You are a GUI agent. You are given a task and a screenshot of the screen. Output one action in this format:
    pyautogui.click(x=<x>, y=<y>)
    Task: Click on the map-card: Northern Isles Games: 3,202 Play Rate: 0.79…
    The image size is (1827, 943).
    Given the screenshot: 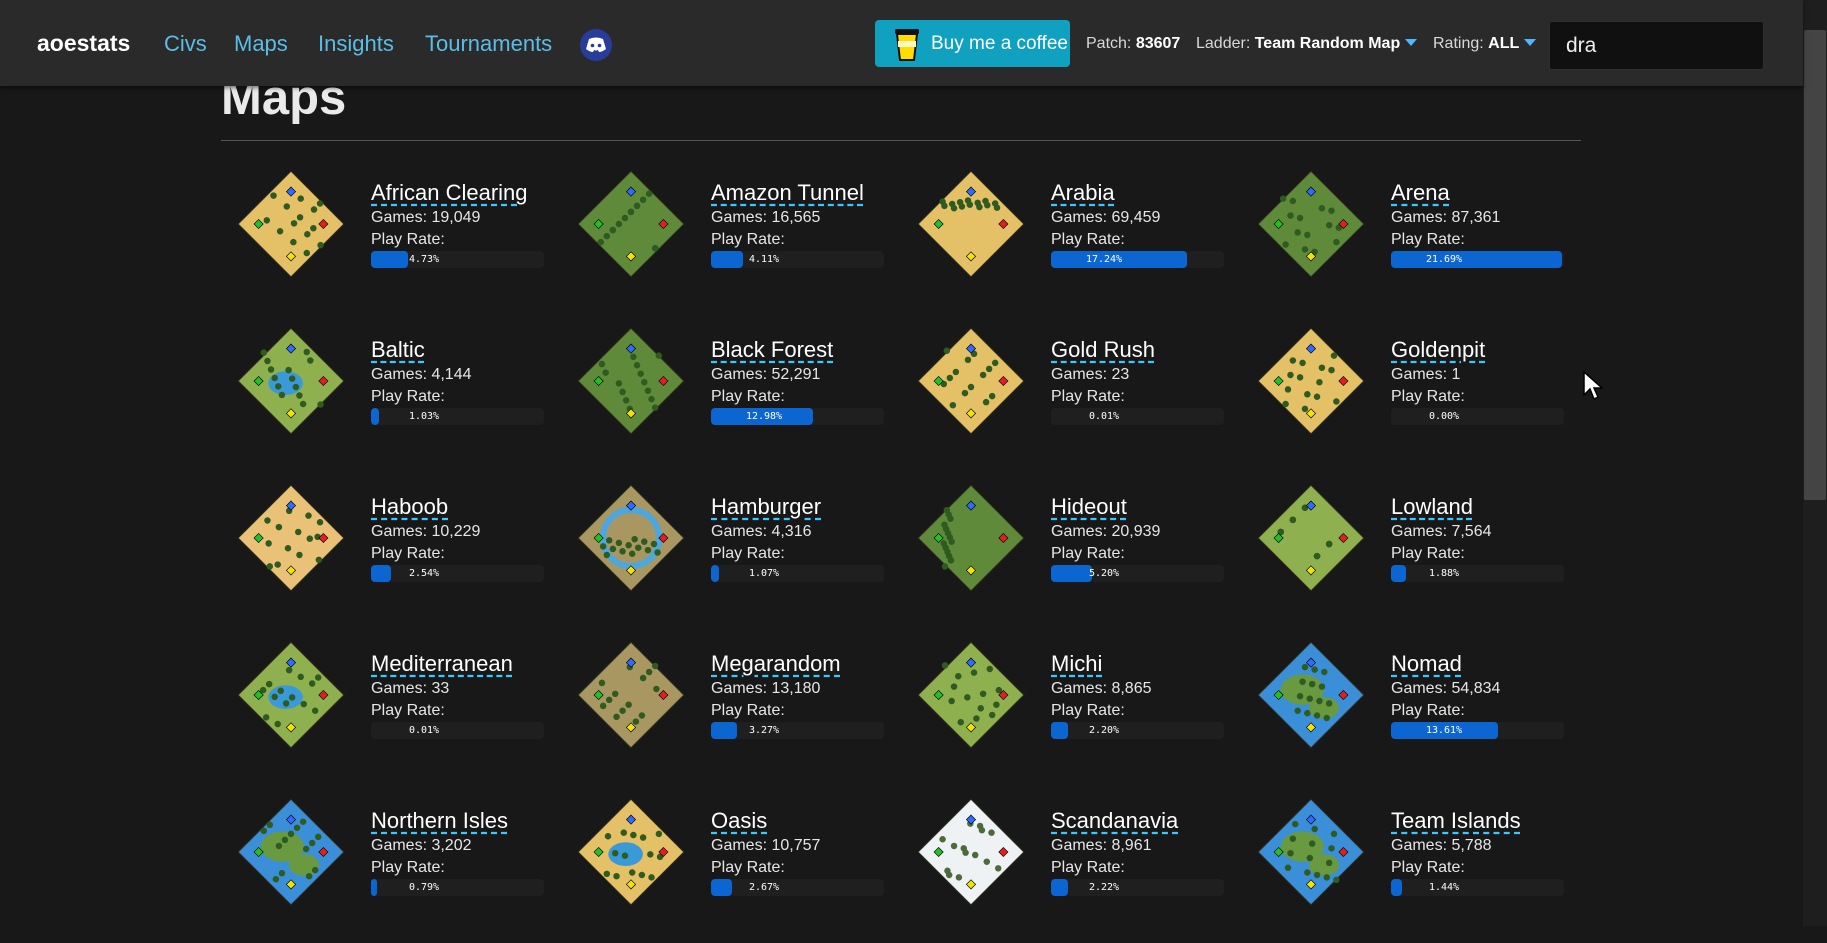 What is the action you would take?
    pyautogui.click(x=391, y=864)
    